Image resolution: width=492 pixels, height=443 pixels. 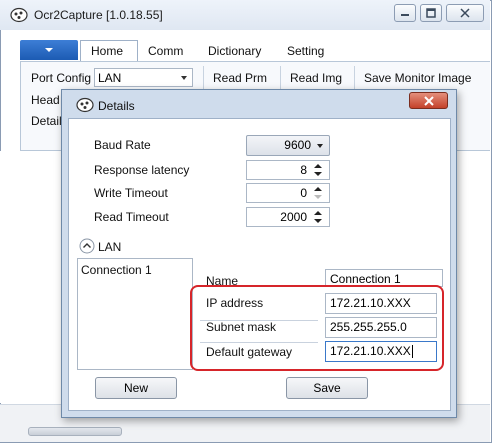 I want to click on tab-setting: Setting, so click(x=305, y=51).